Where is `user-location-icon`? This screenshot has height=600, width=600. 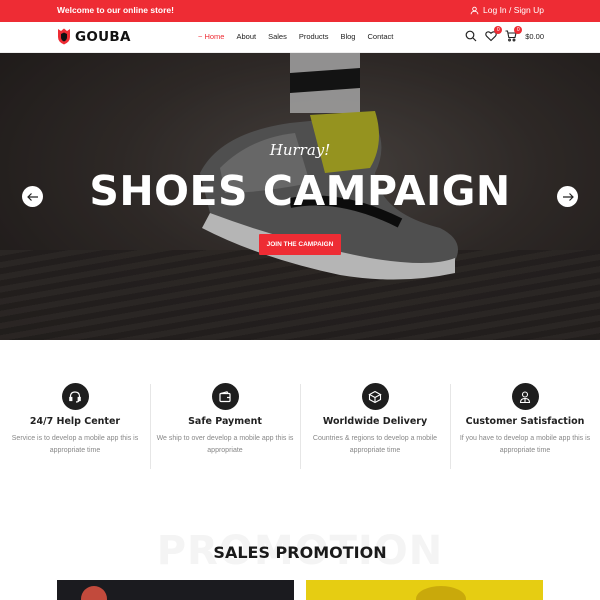 user-location-icon is located at coordinates (525, 396).